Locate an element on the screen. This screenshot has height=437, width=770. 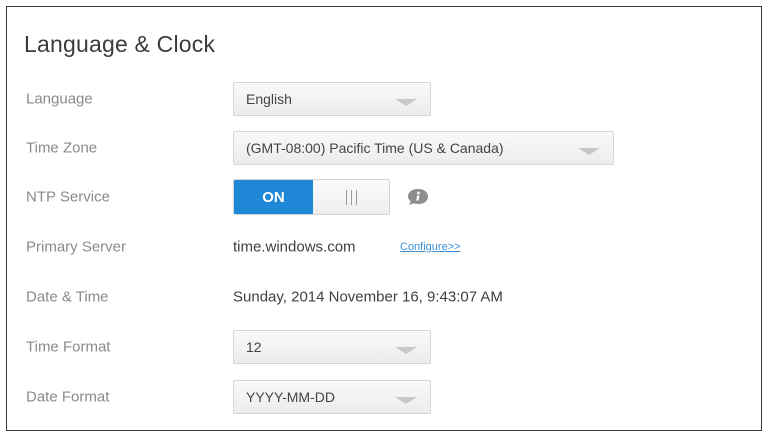
date-format-row: Date Format YYYY-MM-DD is located at coordinates (384, 397).